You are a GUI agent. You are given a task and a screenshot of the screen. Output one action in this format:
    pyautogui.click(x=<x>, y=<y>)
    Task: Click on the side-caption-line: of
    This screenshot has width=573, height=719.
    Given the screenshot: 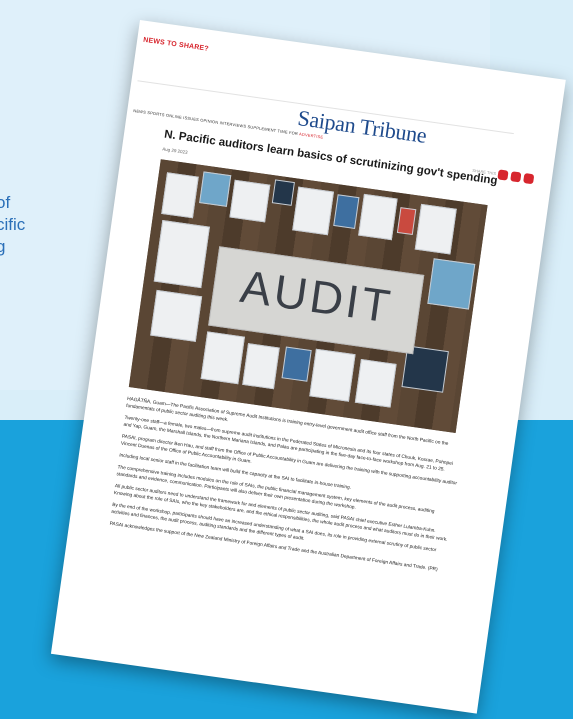 What is the action you would take?
    pyautogui.click(x=5, y=202)
    